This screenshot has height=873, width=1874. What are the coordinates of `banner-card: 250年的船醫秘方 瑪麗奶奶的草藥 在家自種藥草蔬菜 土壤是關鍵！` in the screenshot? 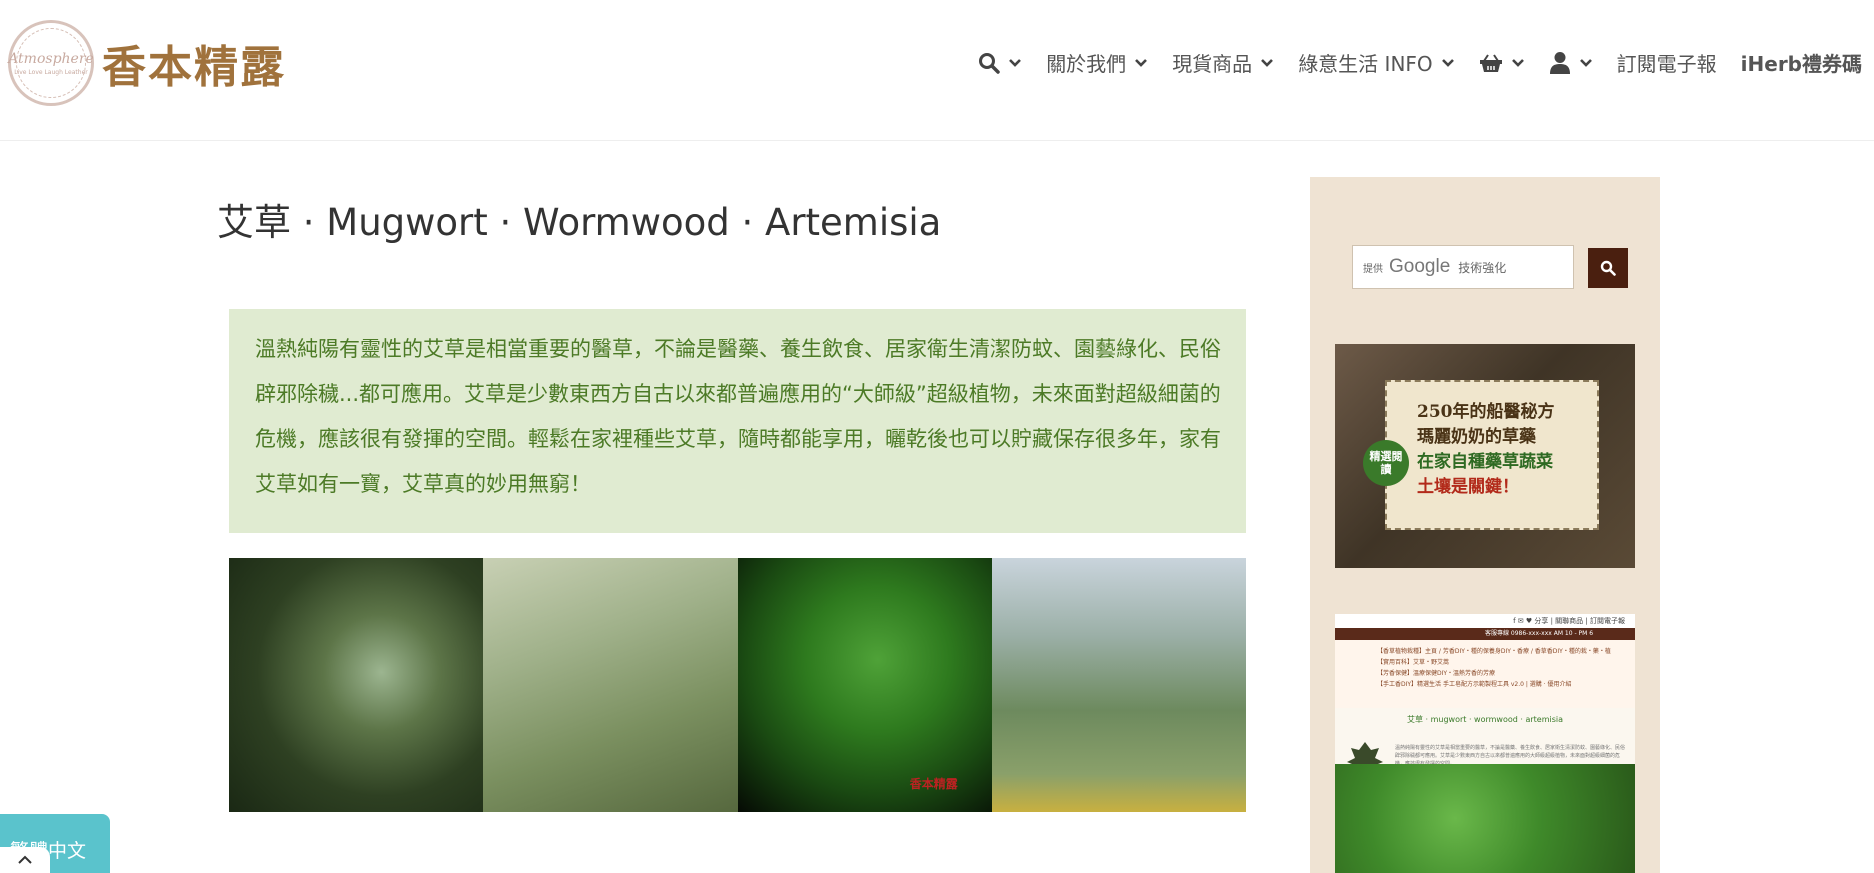 It's located at (1492, 455).